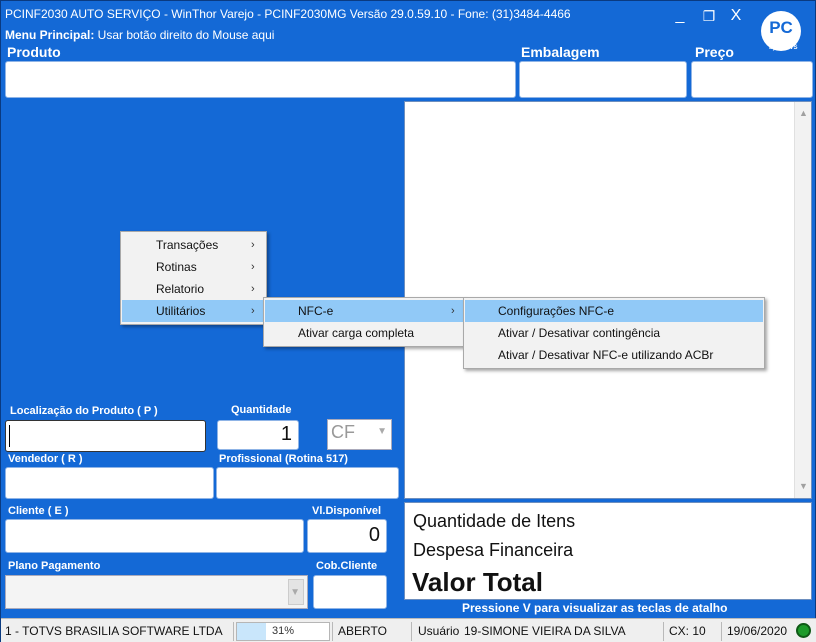 The height and width of the screenshot is (642, 816). Describe the element at coordinates (757, 631) in the screenshot. I see `status-date: 19/06/2020` at that location.